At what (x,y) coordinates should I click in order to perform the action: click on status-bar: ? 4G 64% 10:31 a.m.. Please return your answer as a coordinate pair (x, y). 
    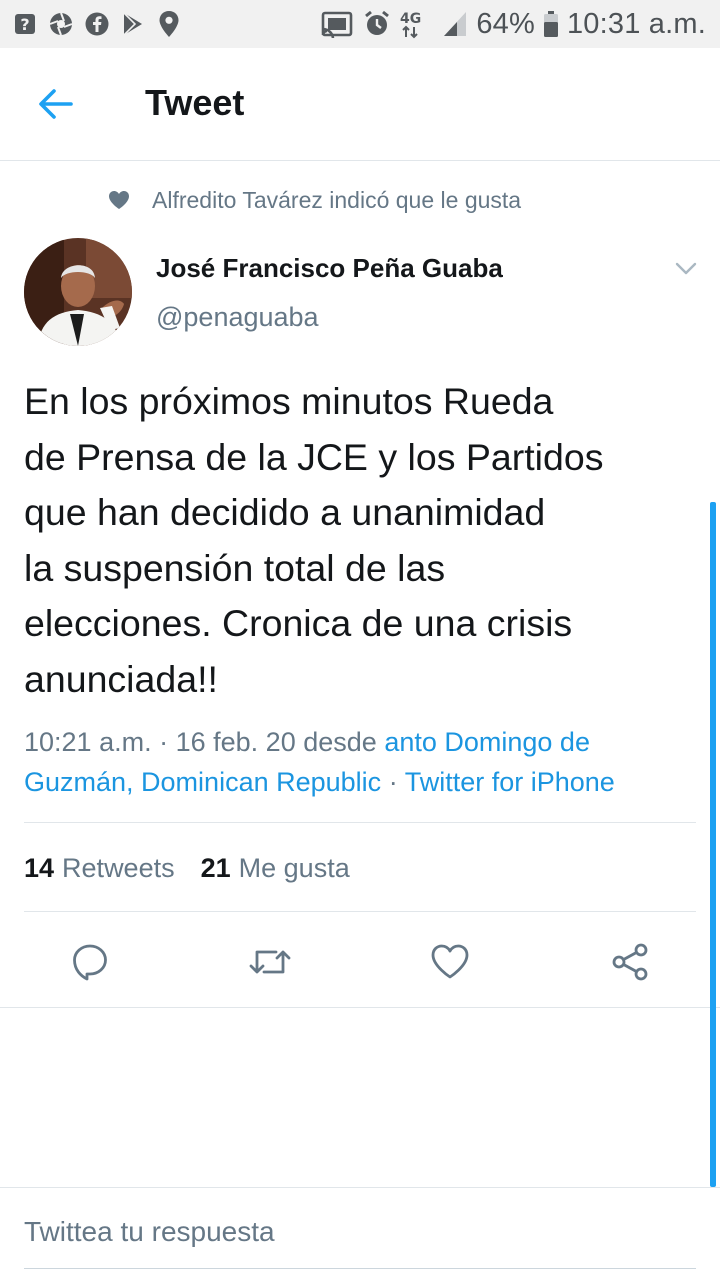
    Looking at the image, I should click on (360, 24).